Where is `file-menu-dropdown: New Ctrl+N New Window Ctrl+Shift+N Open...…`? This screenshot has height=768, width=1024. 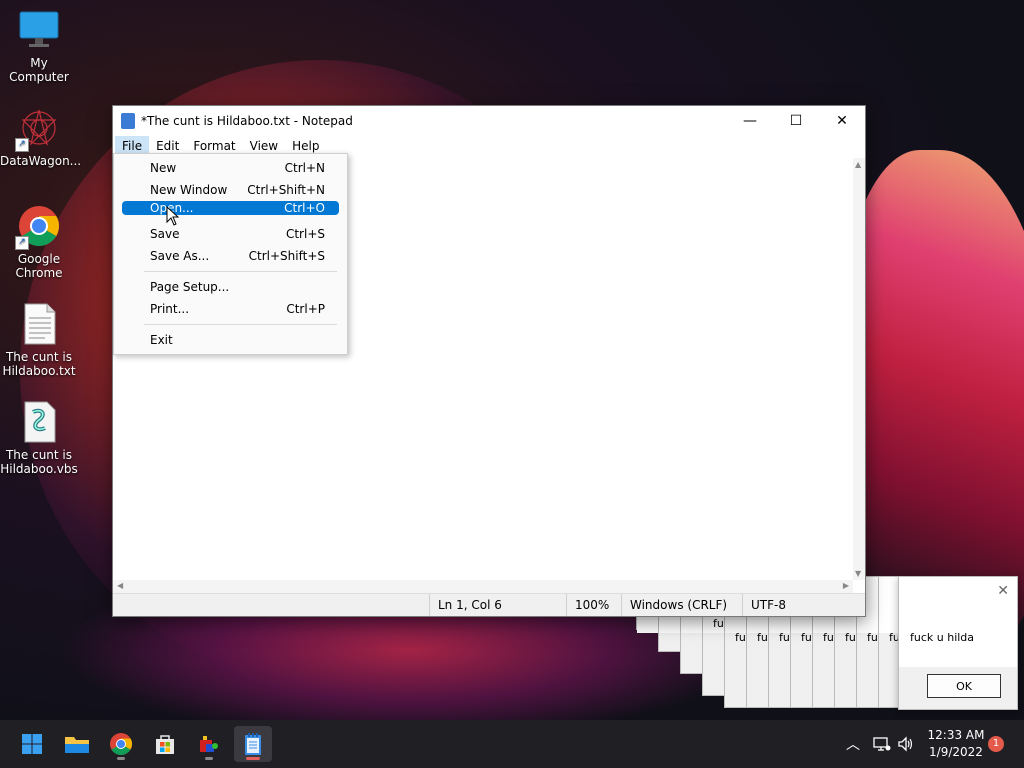
file-menu-dropdown: New Ctrl+N New Window Ctrl+Shift+N Open...… is located at coordinates (230, 254).